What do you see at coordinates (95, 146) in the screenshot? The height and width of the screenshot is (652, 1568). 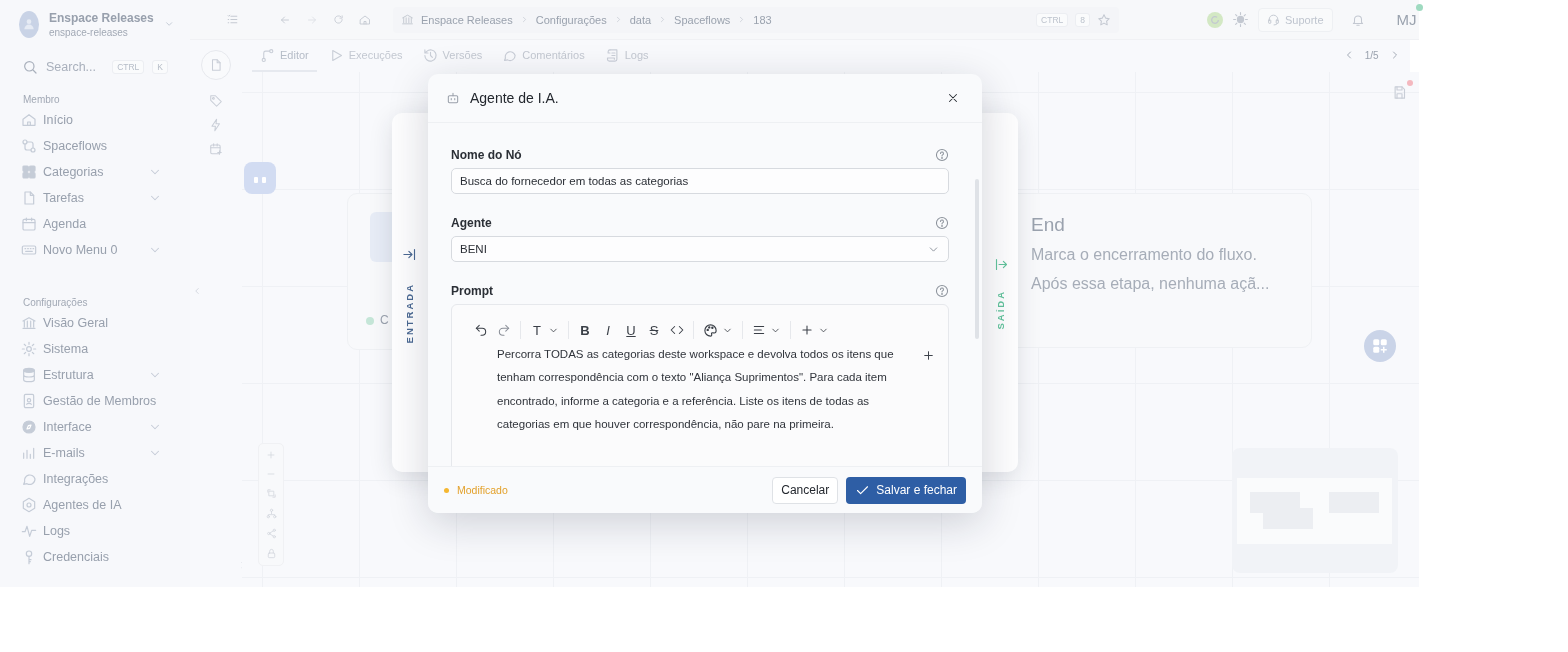 I see `sidebar-item: Spaceflows` at bounding box center [95, 146].